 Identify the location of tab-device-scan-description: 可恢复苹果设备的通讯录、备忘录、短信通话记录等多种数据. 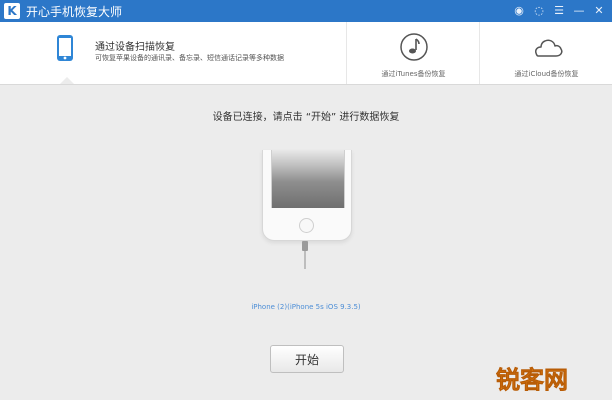
(189, 58).